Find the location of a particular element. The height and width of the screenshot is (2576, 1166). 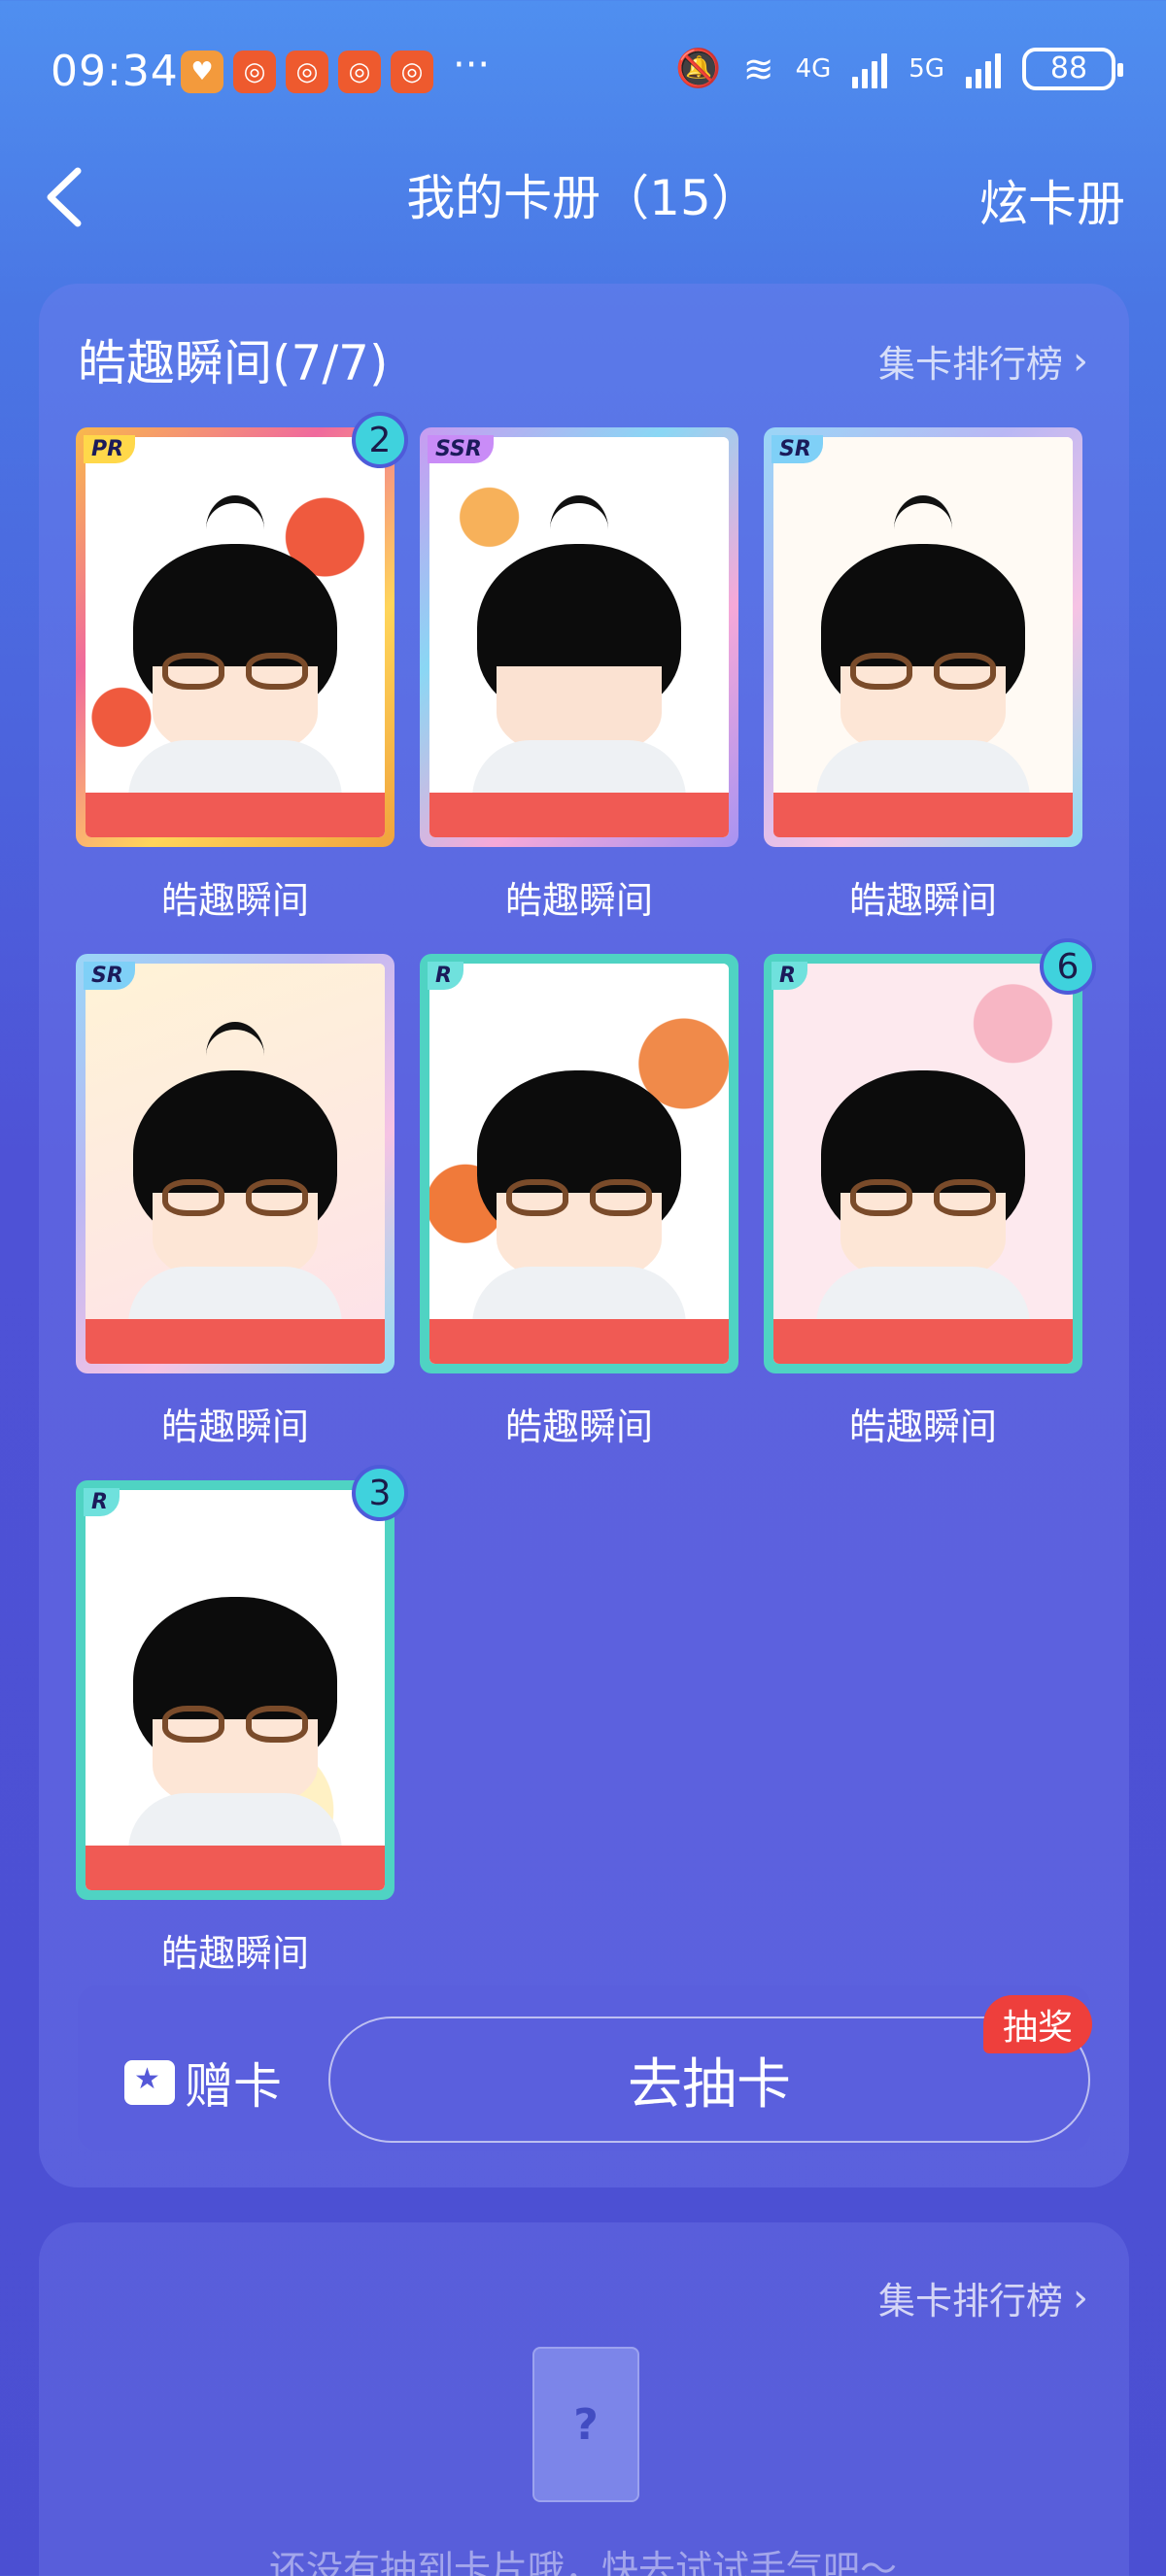

mute-bell-icon: 🔕 is located at coordinates (698, 68).